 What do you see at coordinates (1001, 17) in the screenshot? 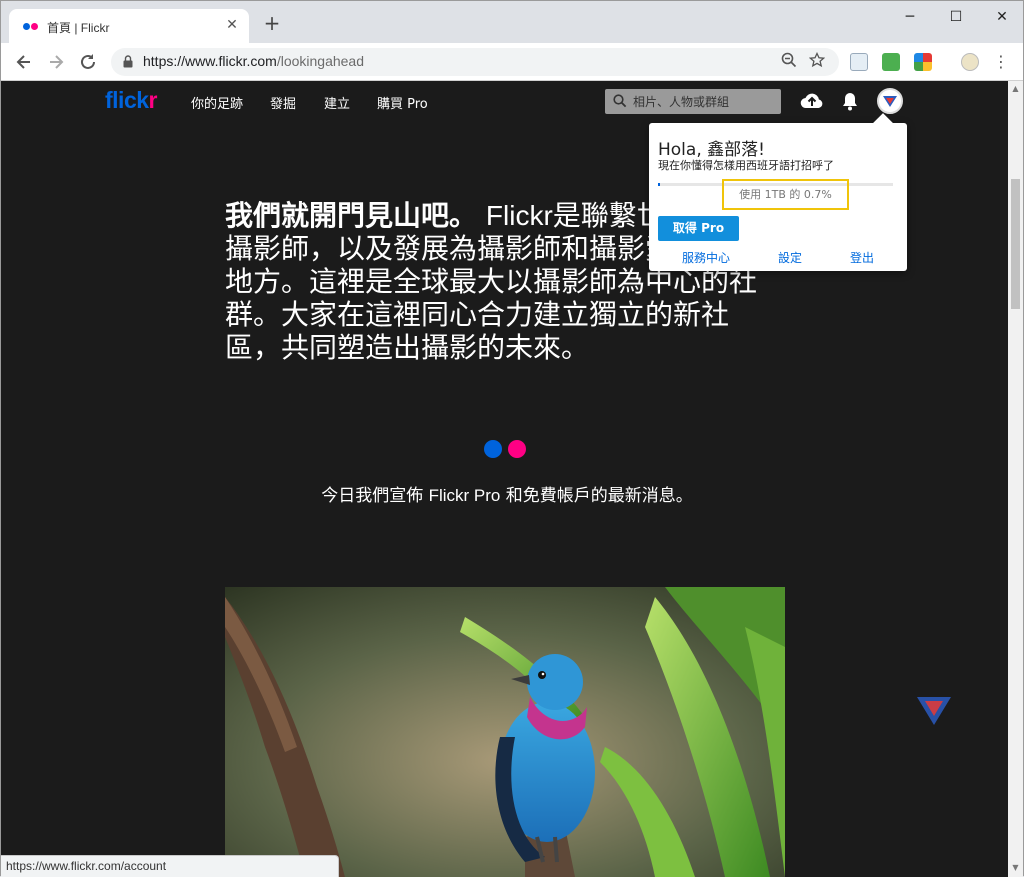
I see `close-window-button: ✕` at bounding box center [1001, 17].